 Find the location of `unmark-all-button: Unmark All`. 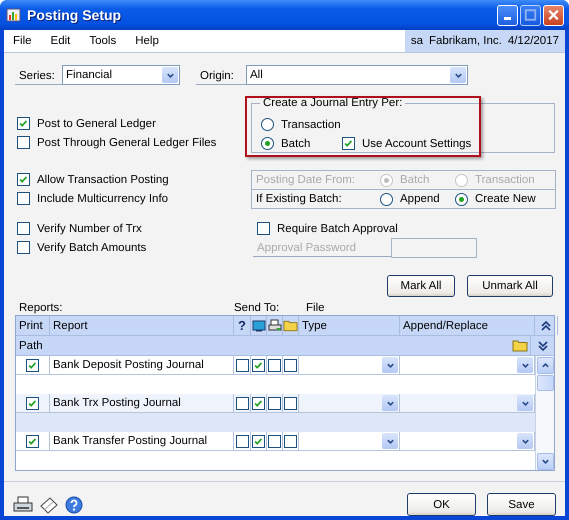

unmark-all-button: Unmark All is located at coordinates (510, 286).